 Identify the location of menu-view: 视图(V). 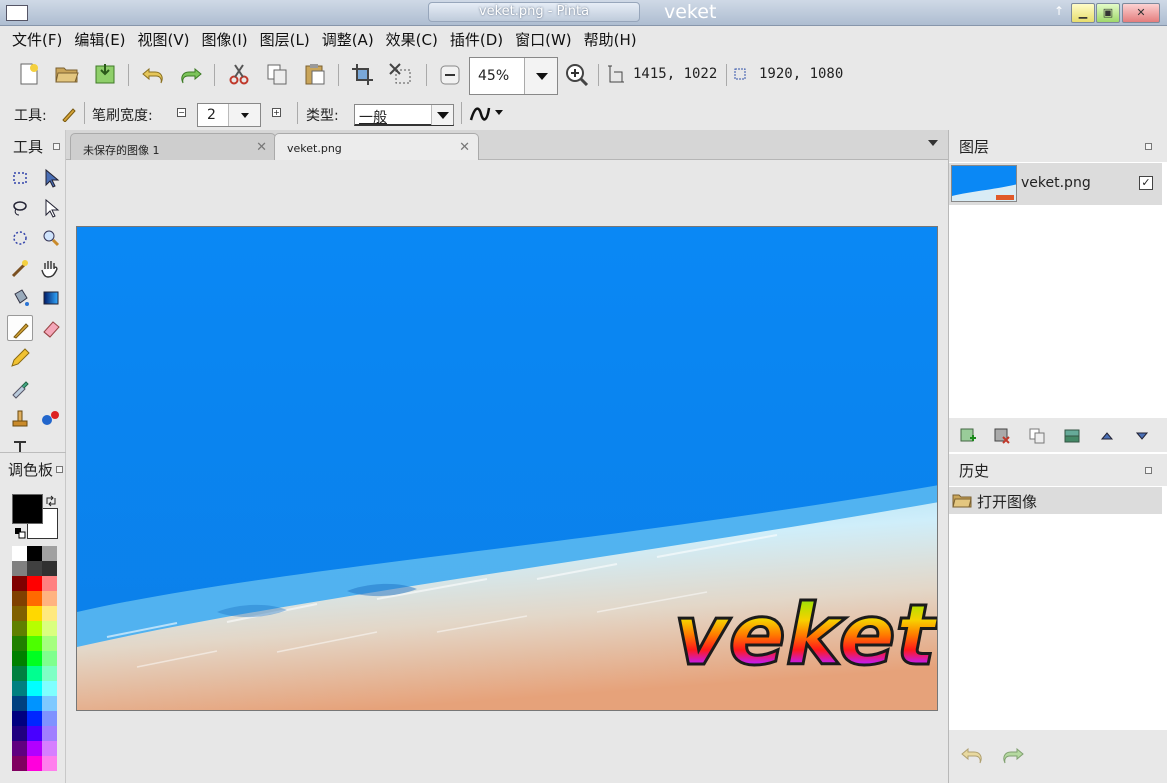
(164, 40).